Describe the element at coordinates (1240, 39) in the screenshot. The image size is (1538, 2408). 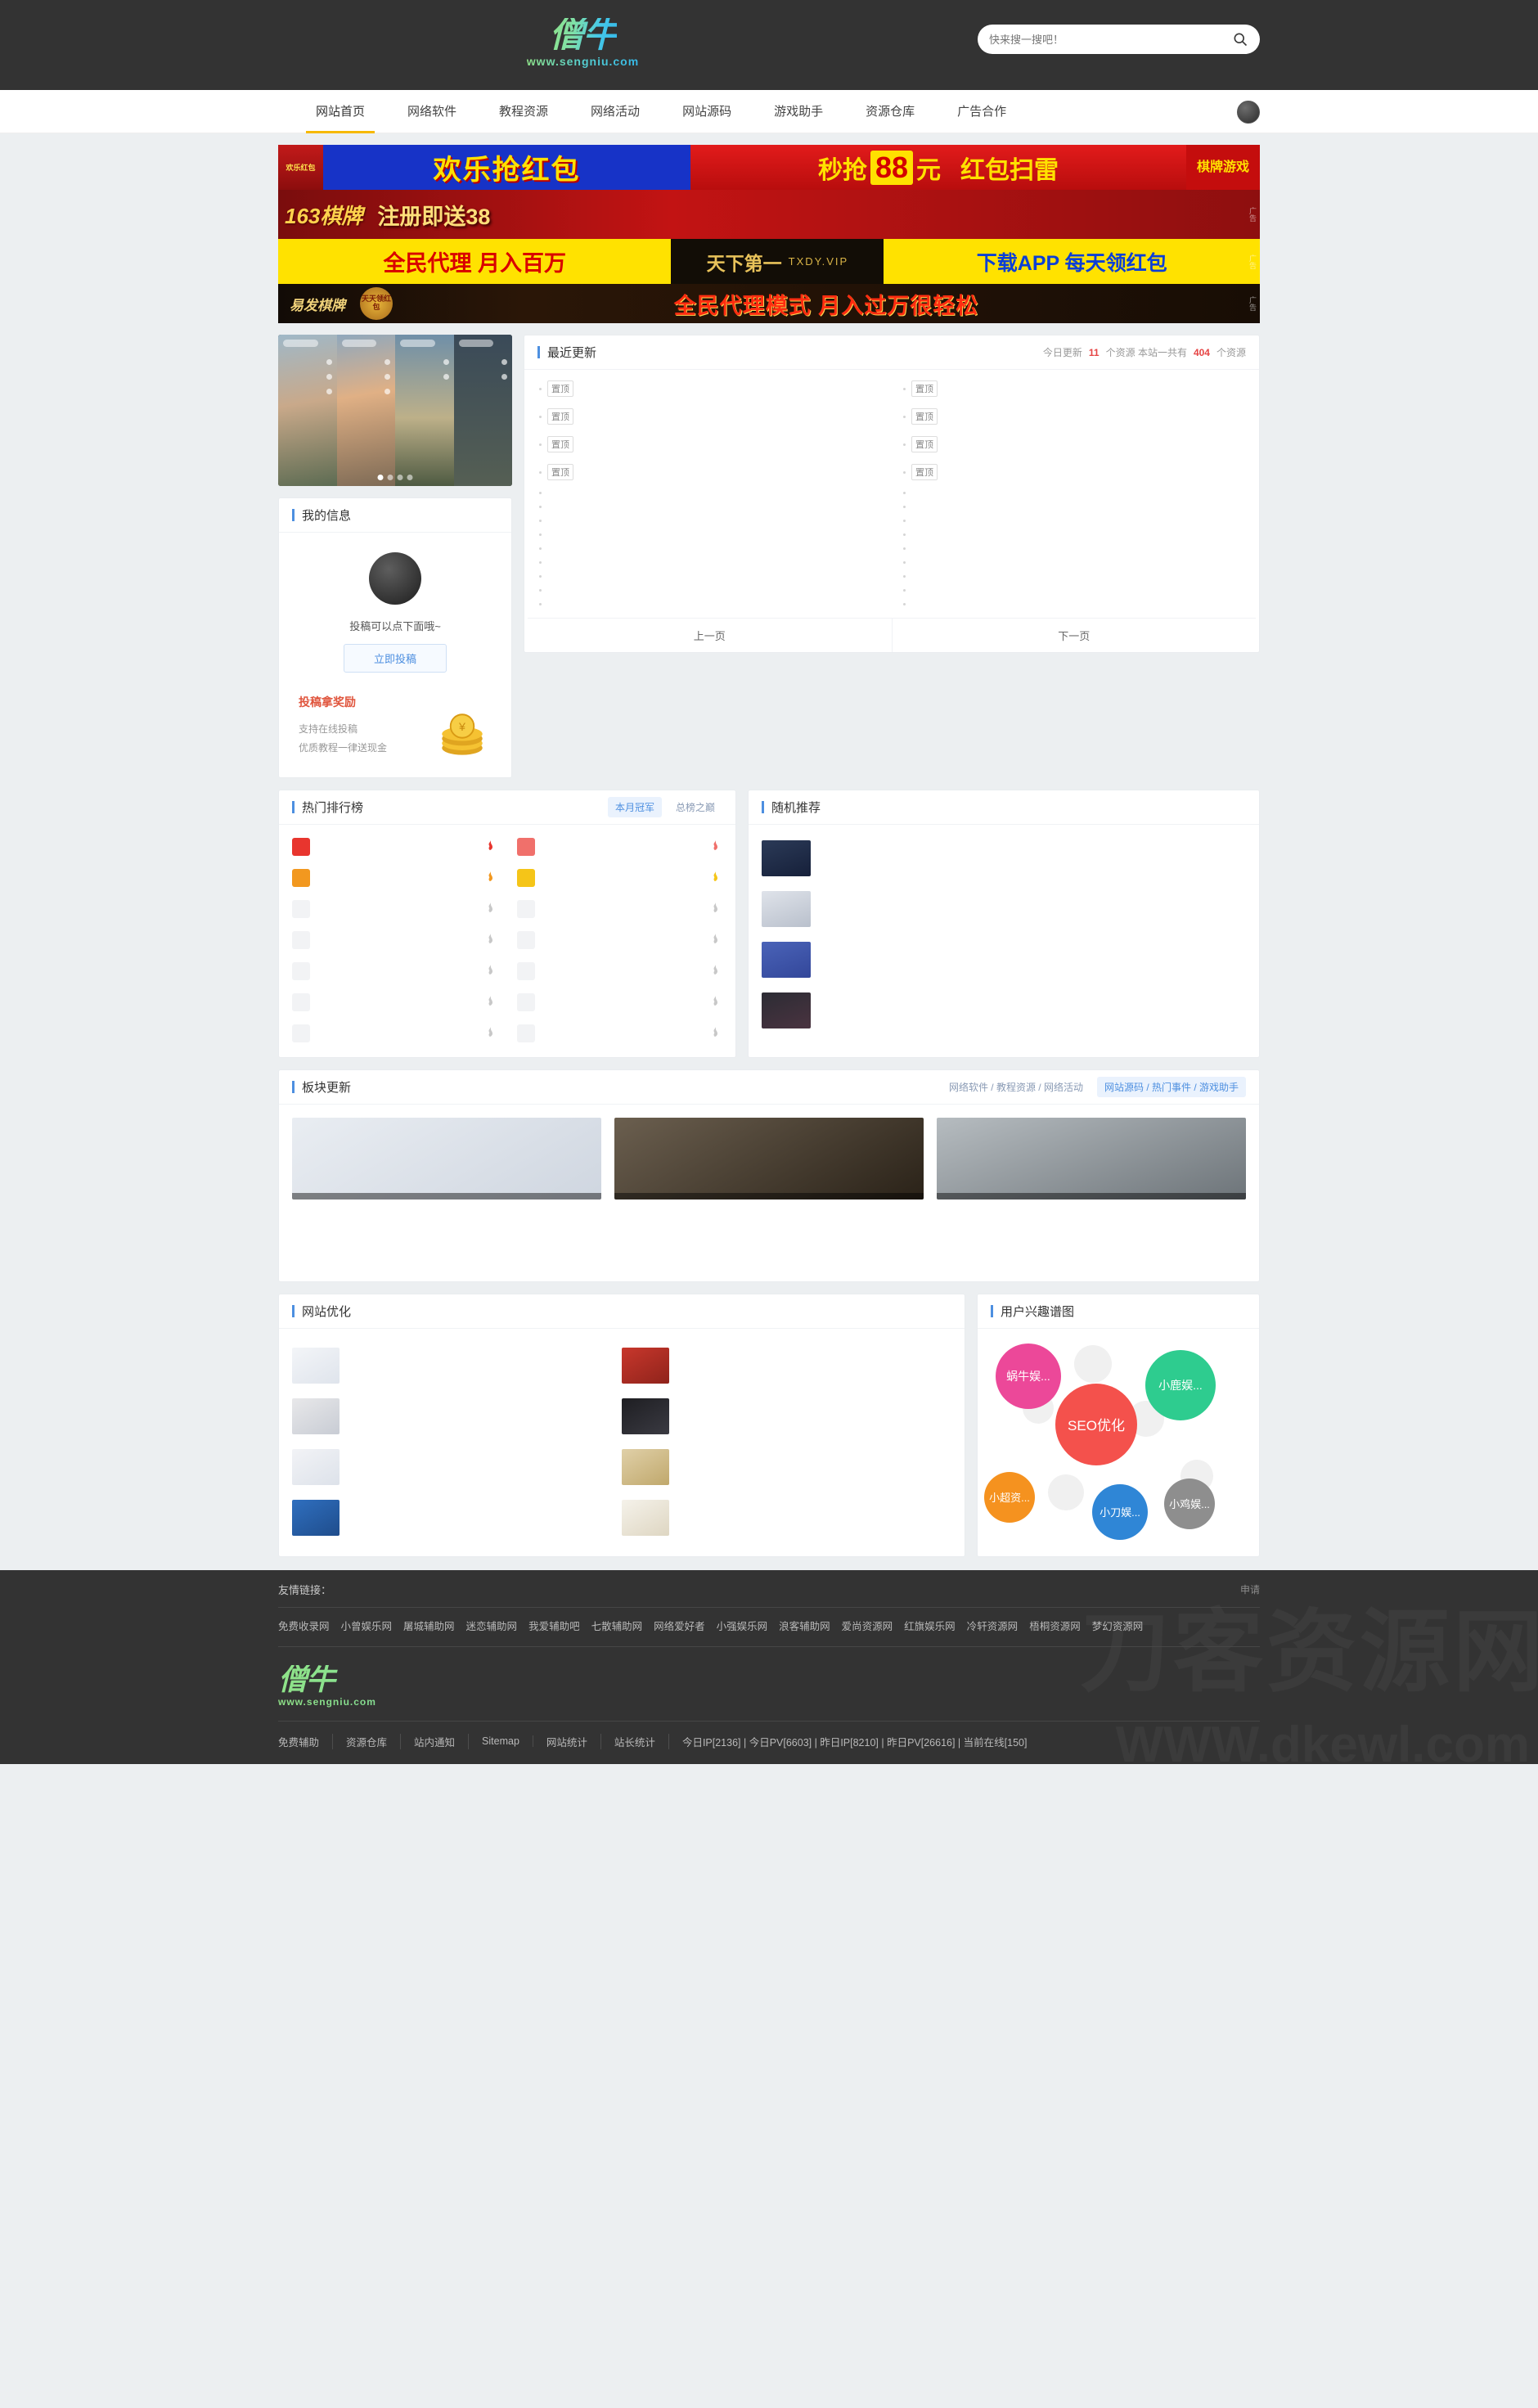
I see `search-icon` at that location.